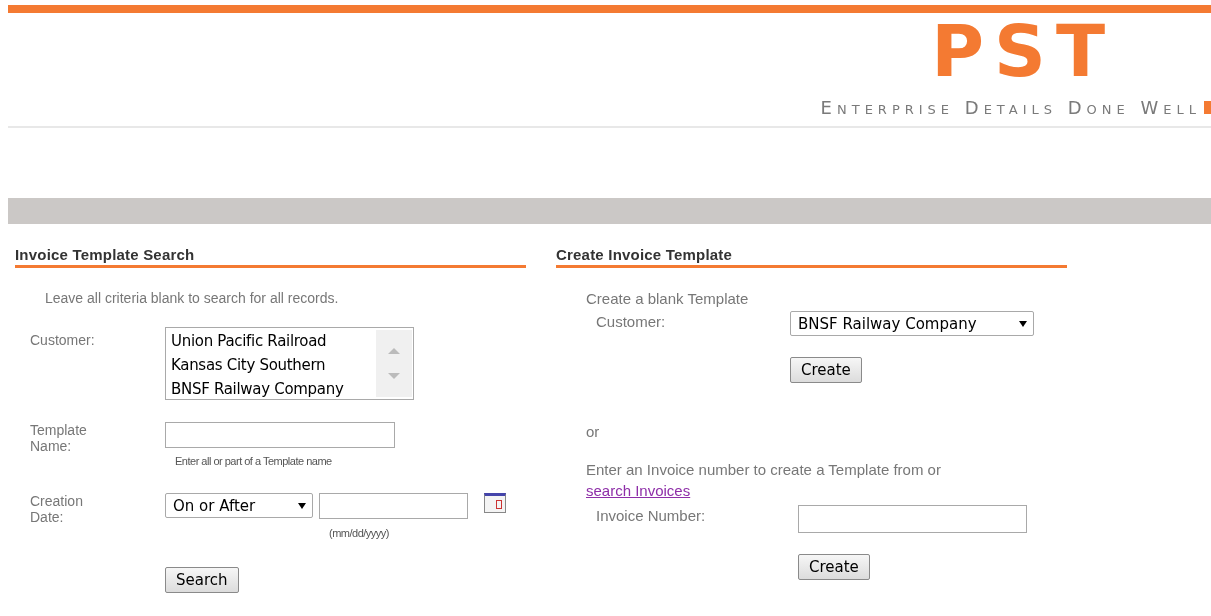 This screenshot has width=1211, height=616. Describe the element at coordinates (912, 323) in the screenshot. I see `customer-dropdown: BNSF Railway Company` at that location.